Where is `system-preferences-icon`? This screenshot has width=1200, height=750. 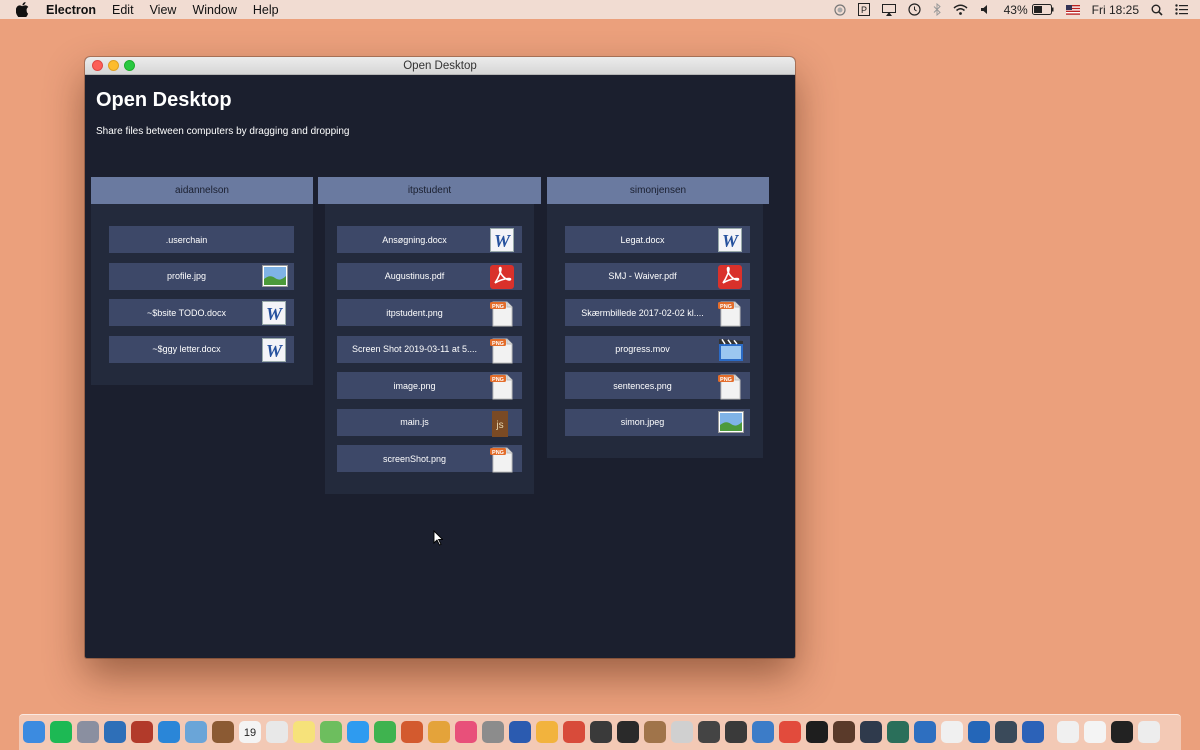 system-preferences-icon is located at coordinates (493, 732).